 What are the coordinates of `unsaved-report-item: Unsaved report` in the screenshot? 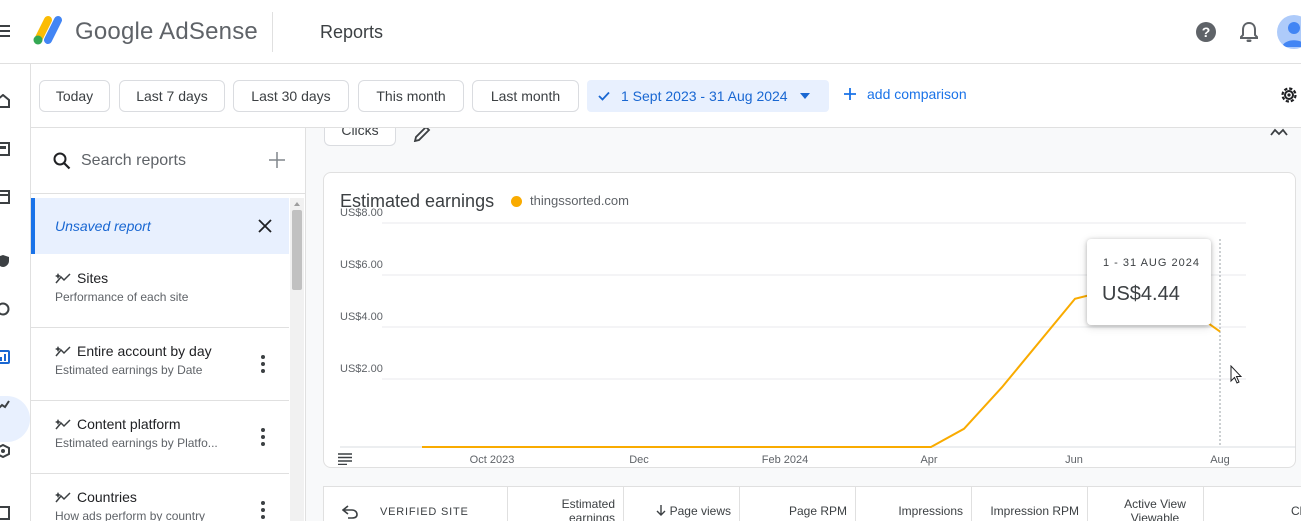 It's located at (160, 226).